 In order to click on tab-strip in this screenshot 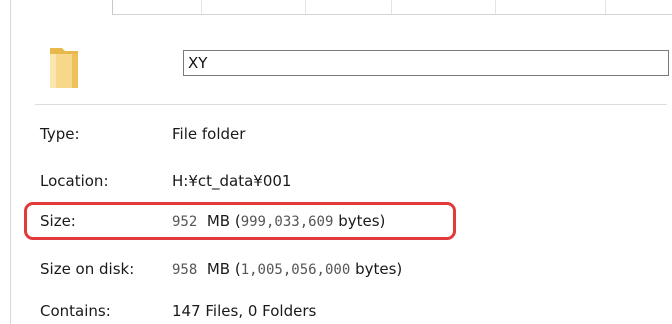, I will do `click(392, 7)`.